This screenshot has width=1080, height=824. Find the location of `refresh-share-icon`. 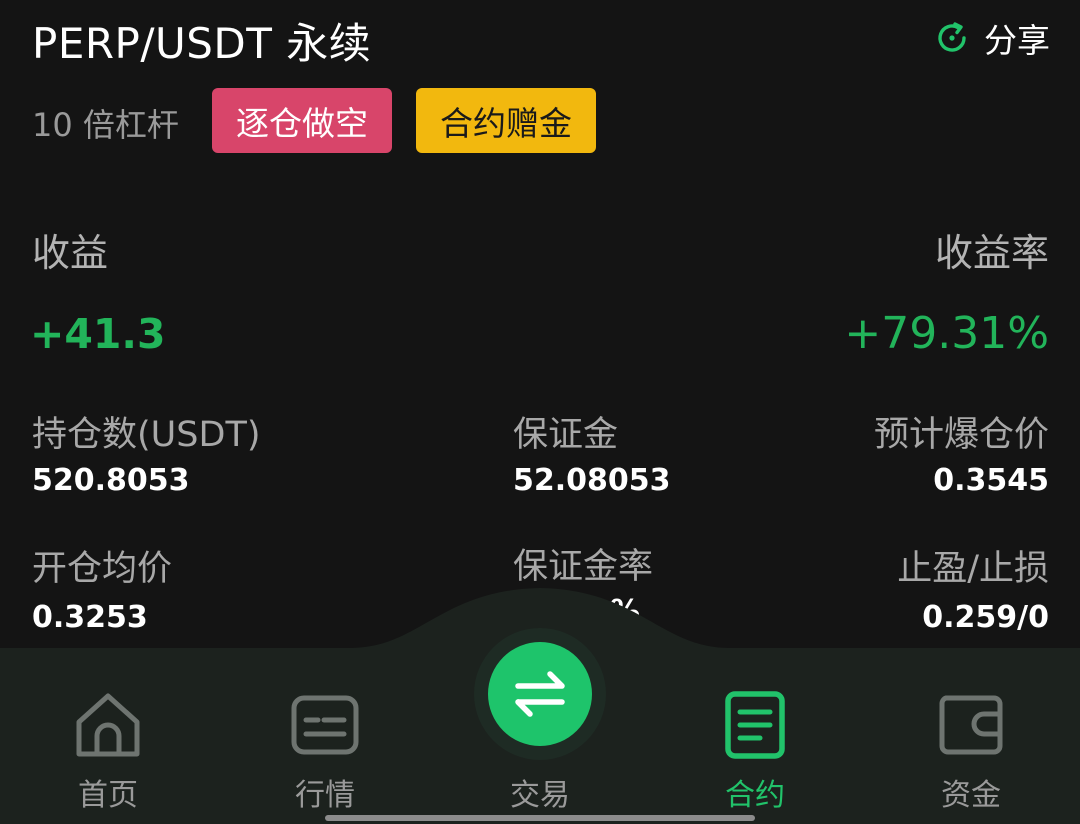

refresh-share-icon is located at coordinates (952, 37).